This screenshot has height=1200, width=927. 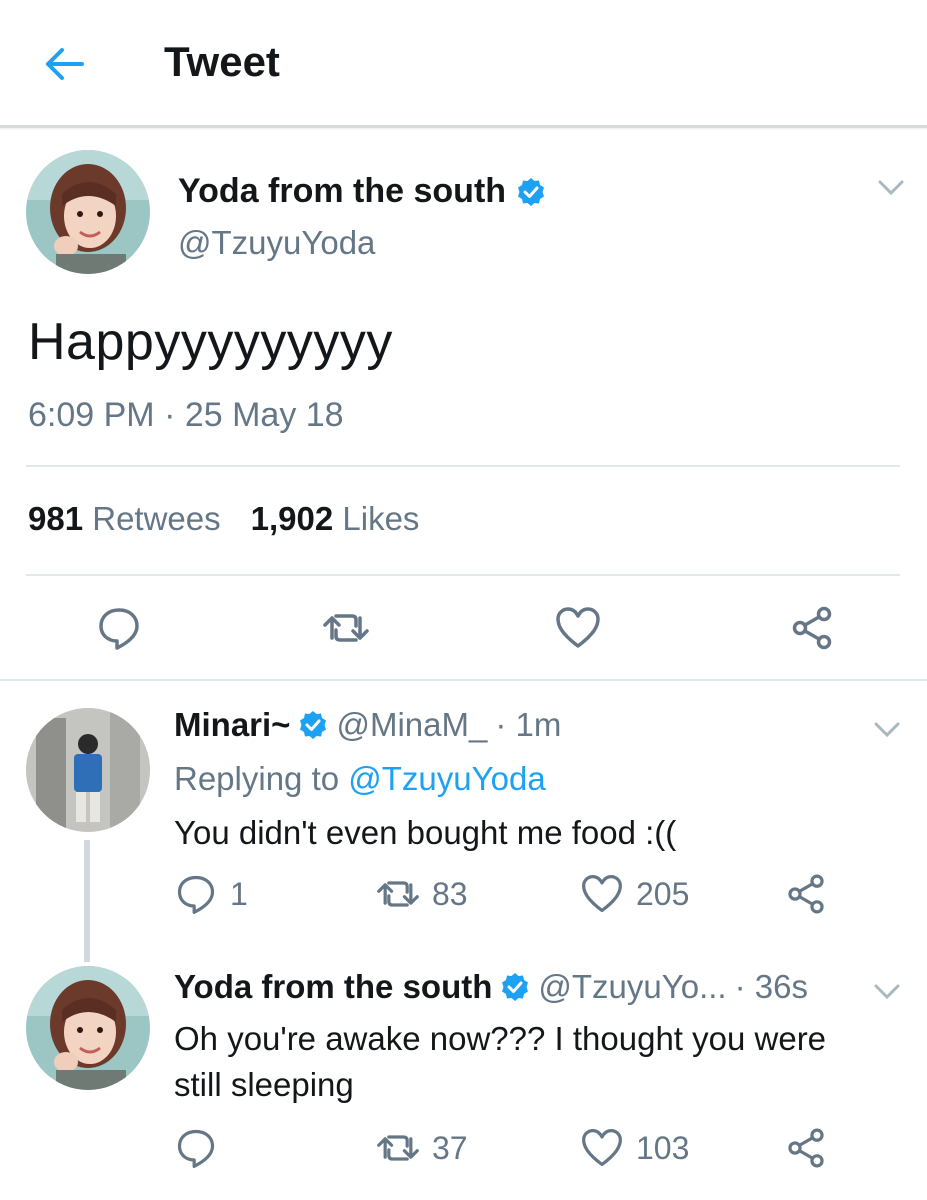 What do you see at coordinates (239, 893) in the screenshot?
I see `reply-count: 1` at bounding box center [239, 893].